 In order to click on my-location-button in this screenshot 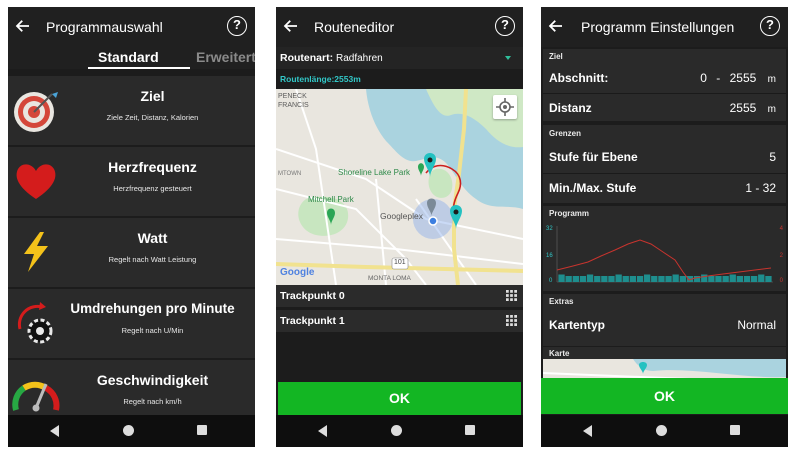, I will do `click(505, 107)`.